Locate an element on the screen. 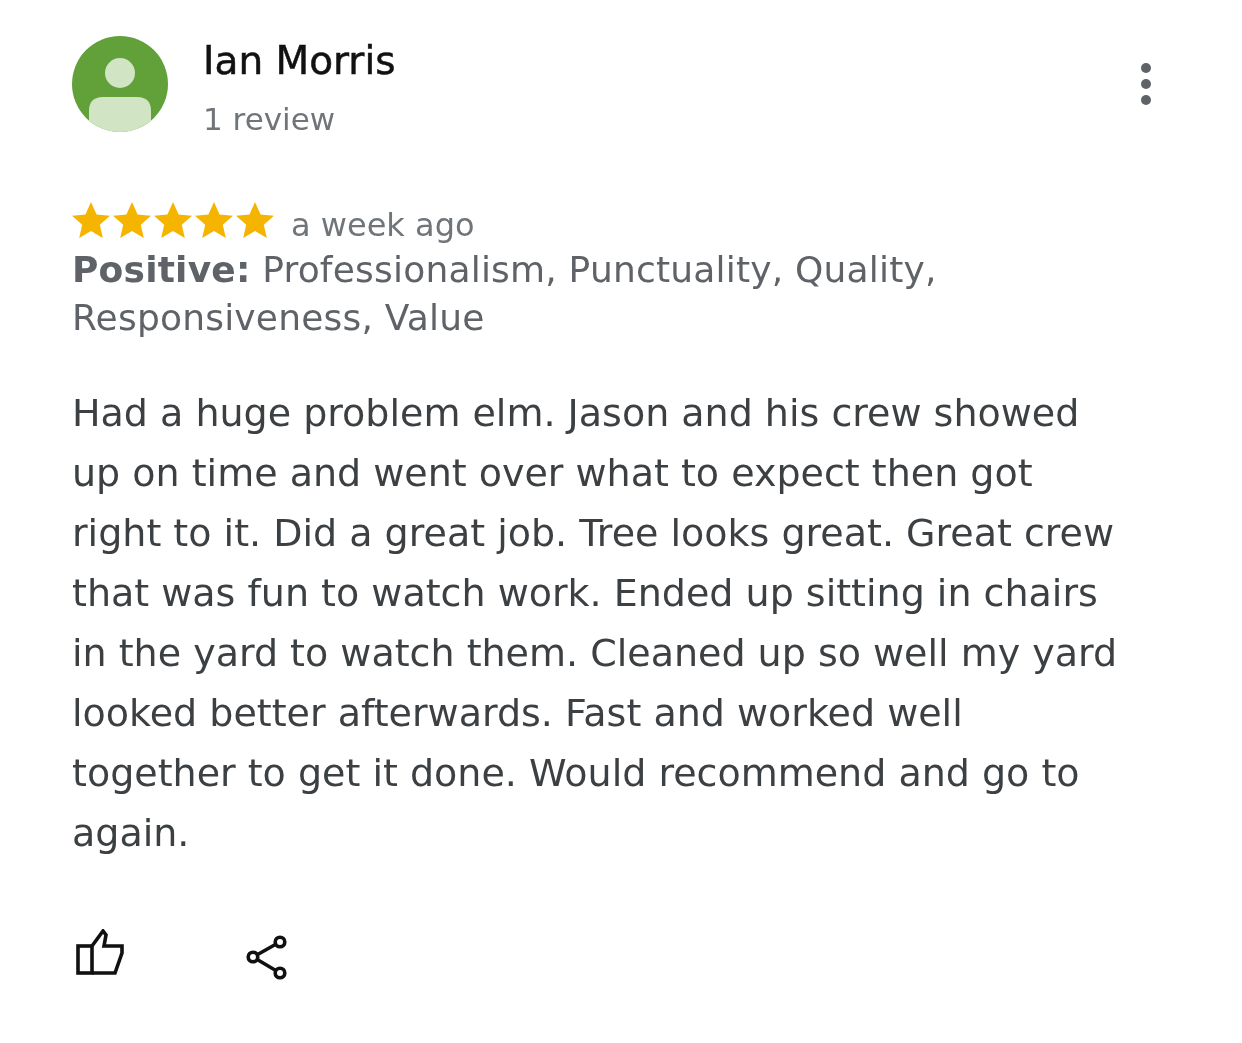 This screenshot has height=1043, width=1242. review-time: a week ago is located at coordinates (383, 225).